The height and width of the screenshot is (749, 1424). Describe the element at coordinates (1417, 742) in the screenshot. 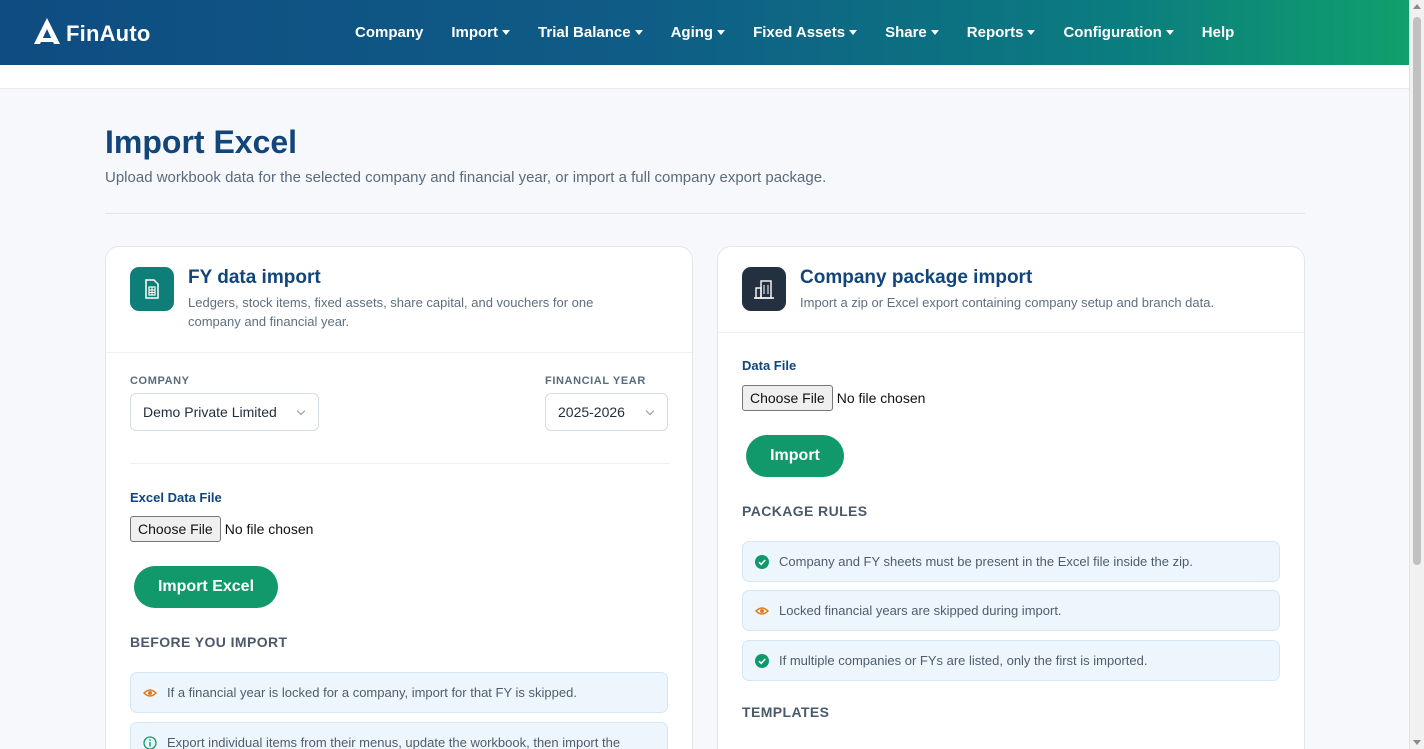

I see `scroll-down-arrow-icon` at that location.